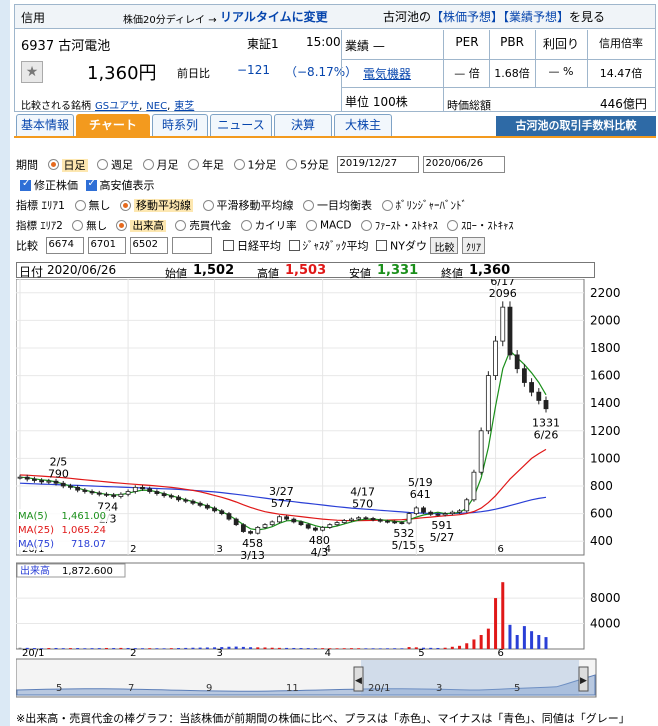 This screenshot has width=658, height=726. I want to click on area2-option: 出来高, so click(148, 226).